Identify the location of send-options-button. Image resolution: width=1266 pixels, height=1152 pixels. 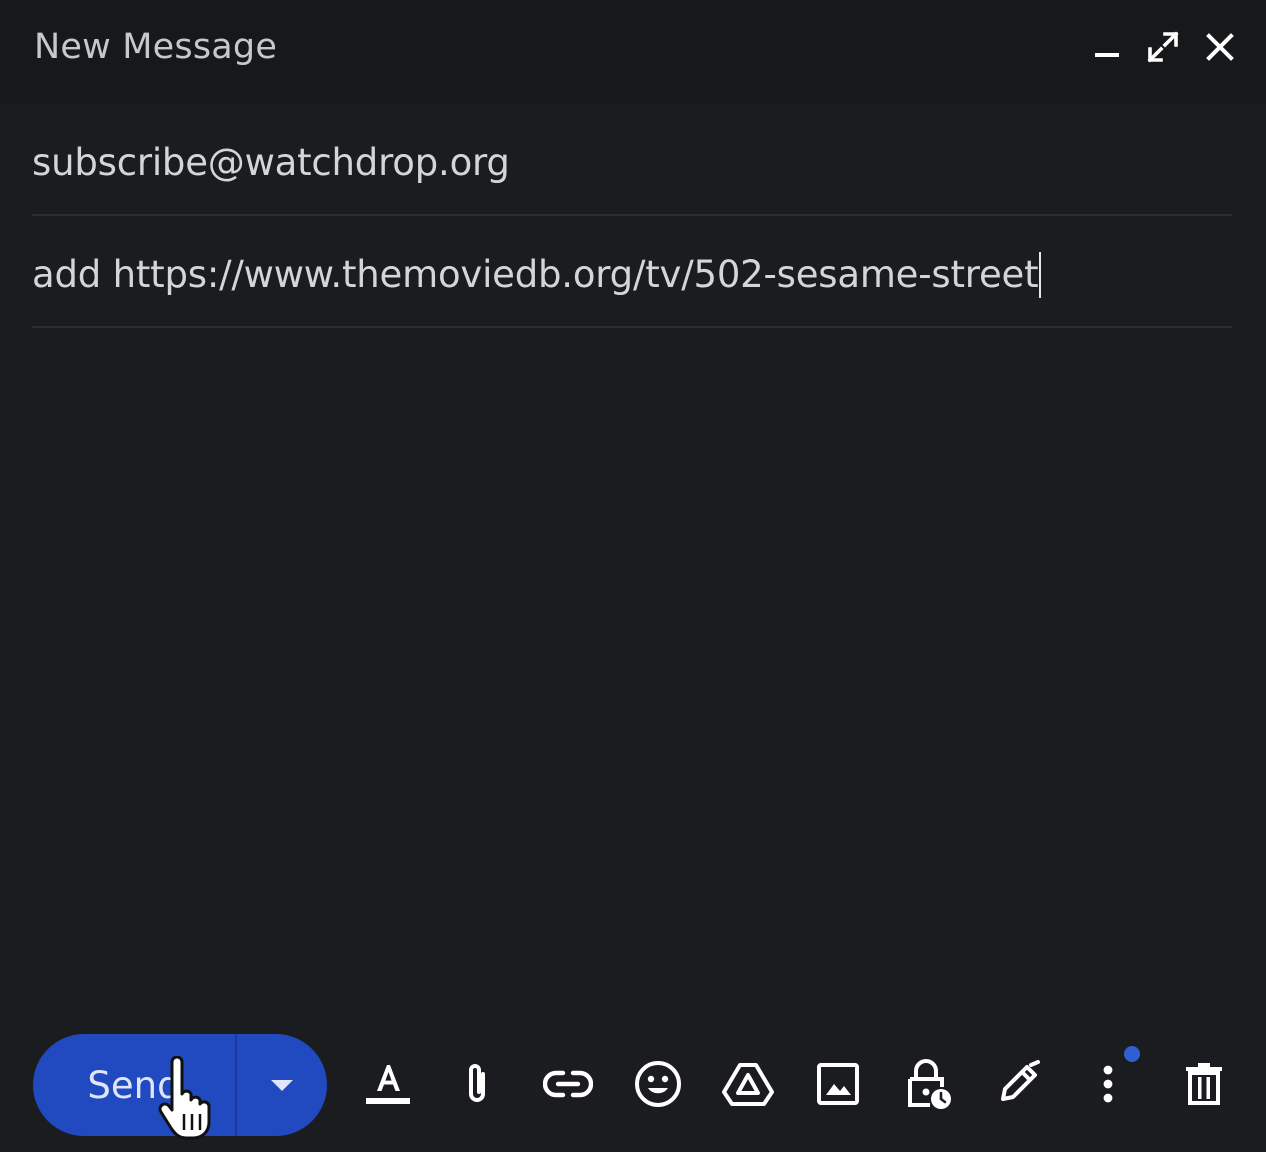
(282, 1085).